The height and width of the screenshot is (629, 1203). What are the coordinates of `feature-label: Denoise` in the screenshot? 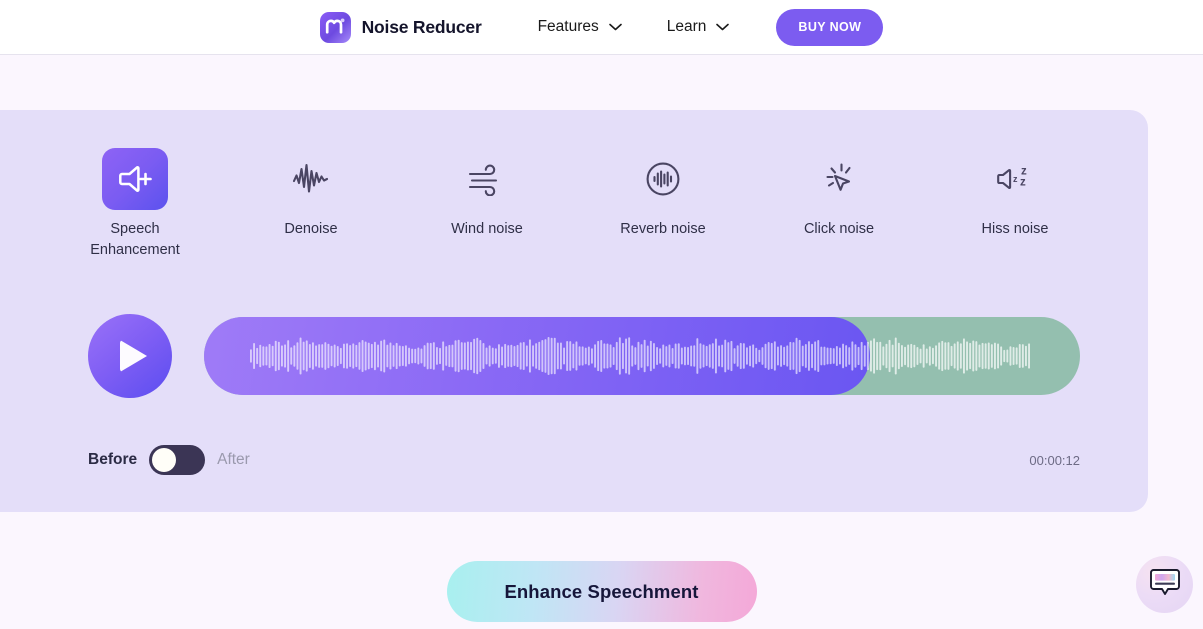 It's located at (311, 229).